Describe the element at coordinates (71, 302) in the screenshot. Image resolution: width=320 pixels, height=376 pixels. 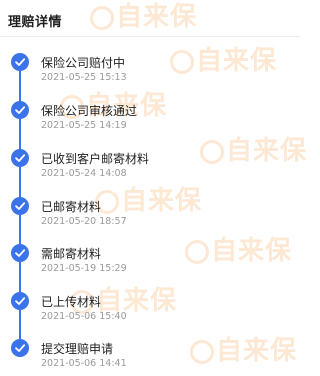
I see `timeline-item-title: 已上传材料` at that location.